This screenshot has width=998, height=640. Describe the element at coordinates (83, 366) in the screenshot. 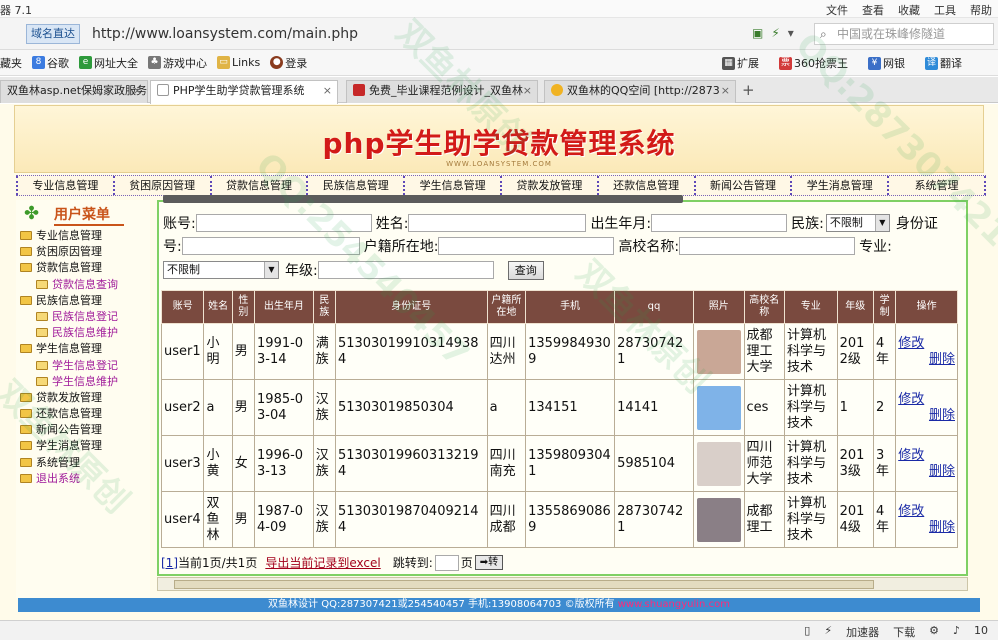

I see `sidebar-item: 学生信息登记` at that location.